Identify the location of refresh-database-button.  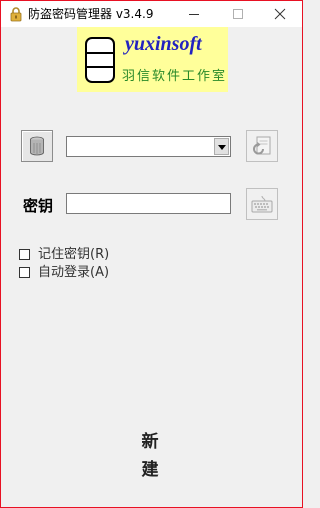
(262, 146).